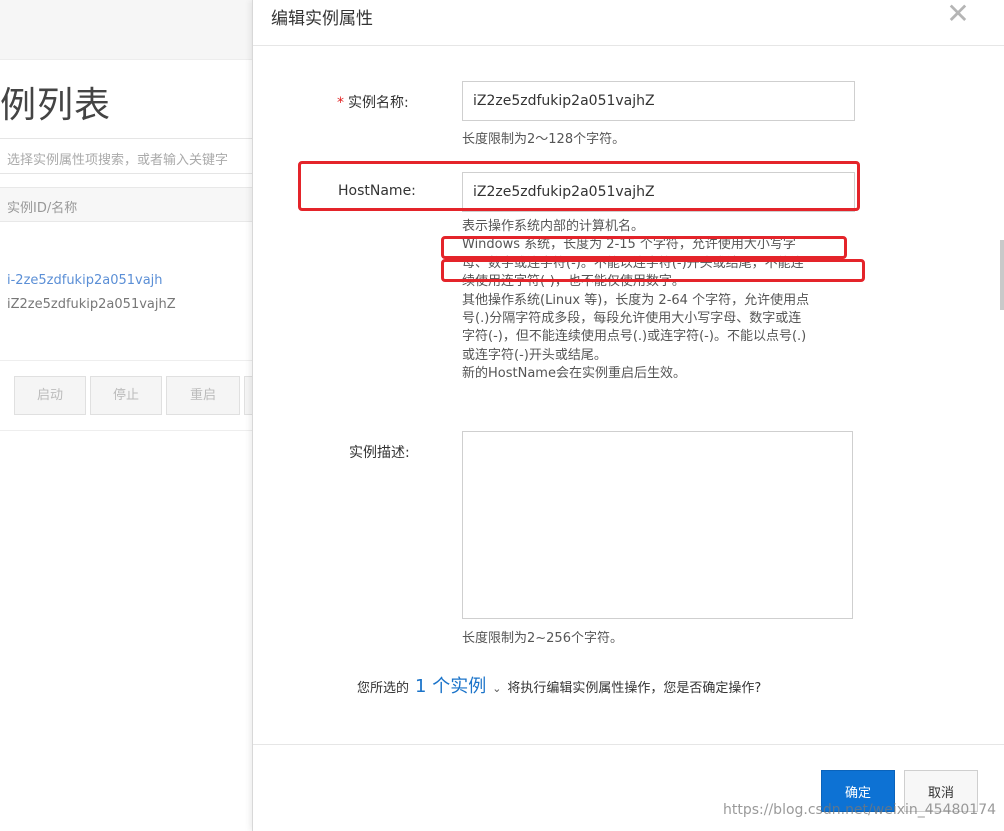 This screenshot has width=1004, height=831. I want to click on background-more-button, so click(248, 395).